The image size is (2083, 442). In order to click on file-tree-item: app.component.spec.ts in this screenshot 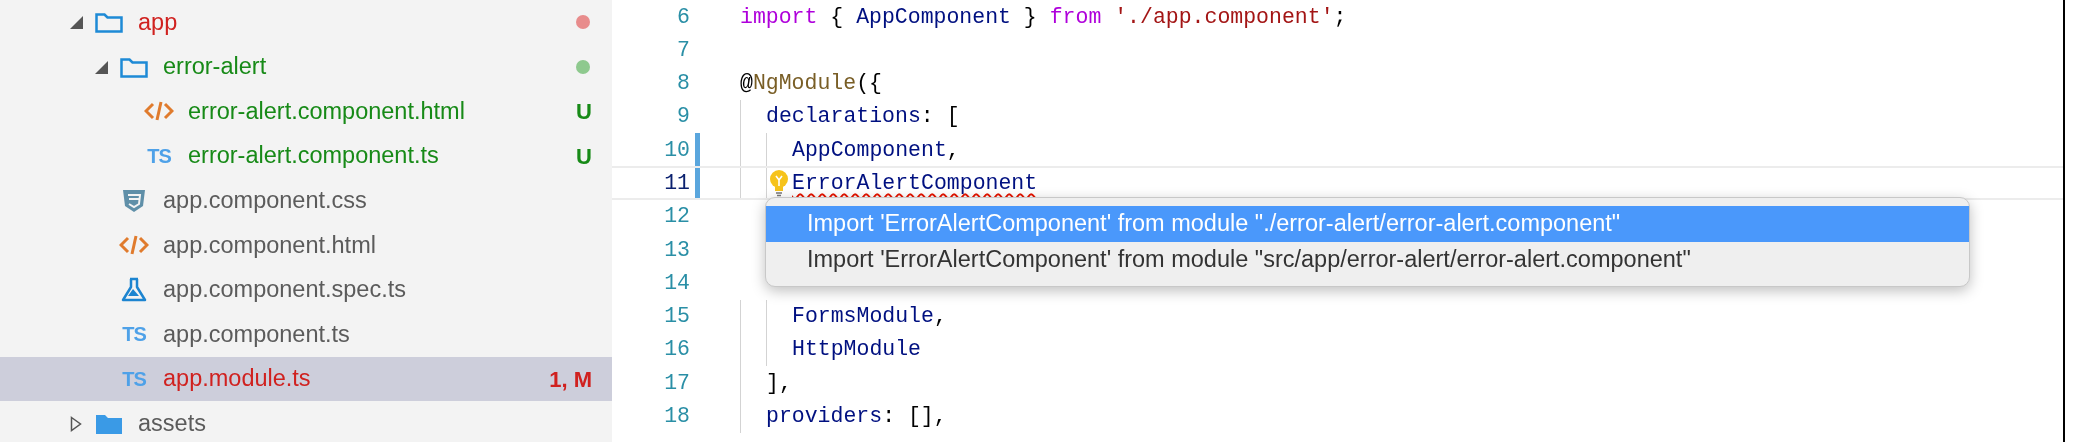, I will do `click(306, 290)`.